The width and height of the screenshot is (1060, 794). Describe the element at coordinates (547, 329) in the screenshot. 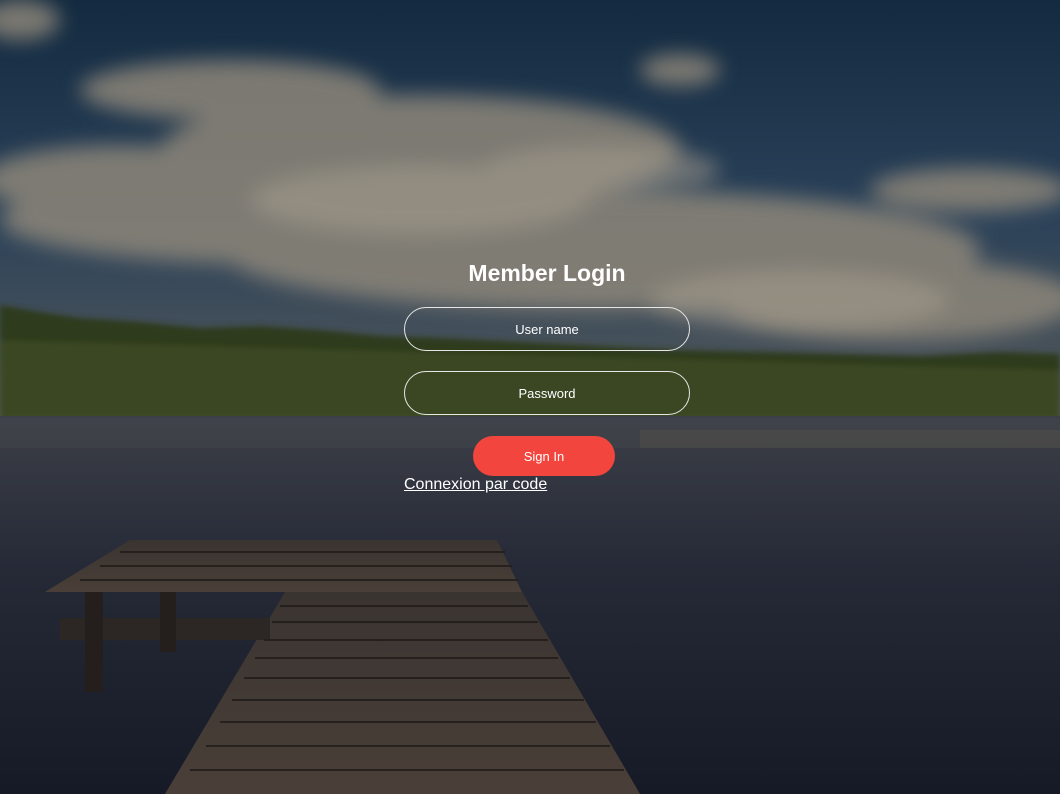

I see `username-input` at that location.